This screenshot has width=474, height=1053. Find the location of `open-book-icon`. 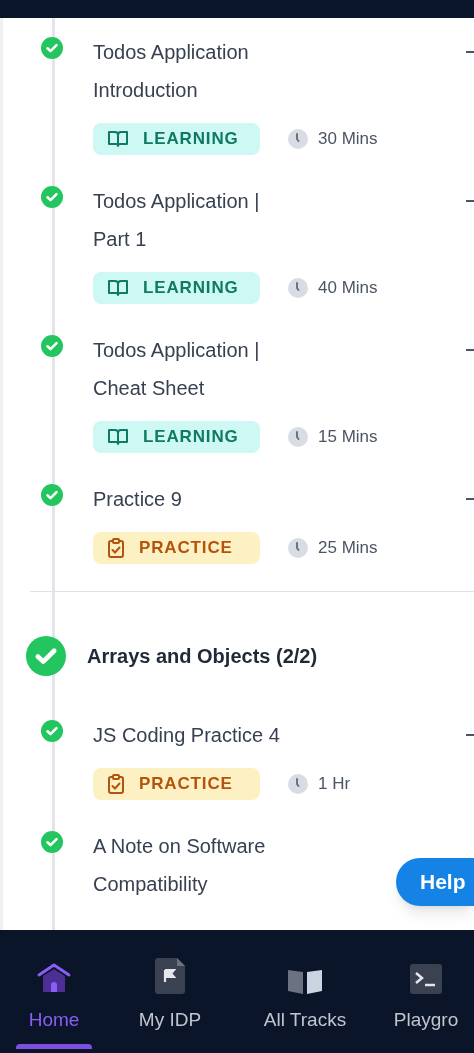

open-book-icon is located at coordinates (305, 981).